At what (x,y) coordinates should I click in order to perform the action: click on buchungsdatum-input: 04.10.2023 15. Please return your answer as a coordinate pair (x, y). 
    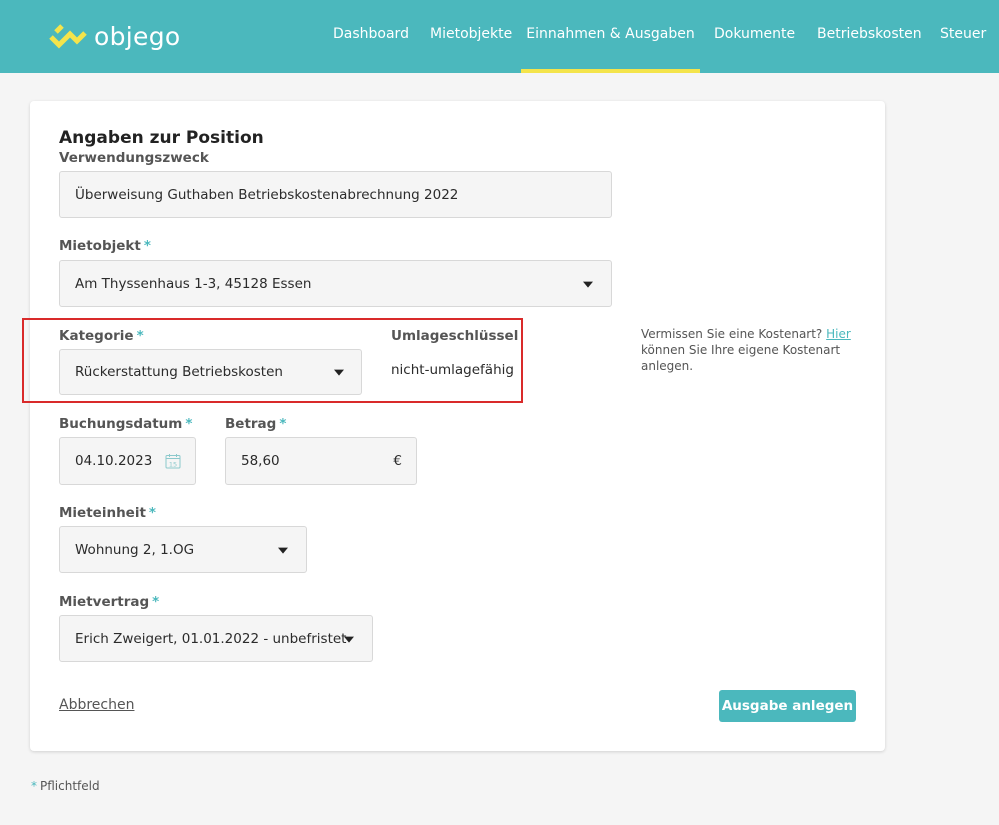
    Looking at the image, I should click on (127, 461).